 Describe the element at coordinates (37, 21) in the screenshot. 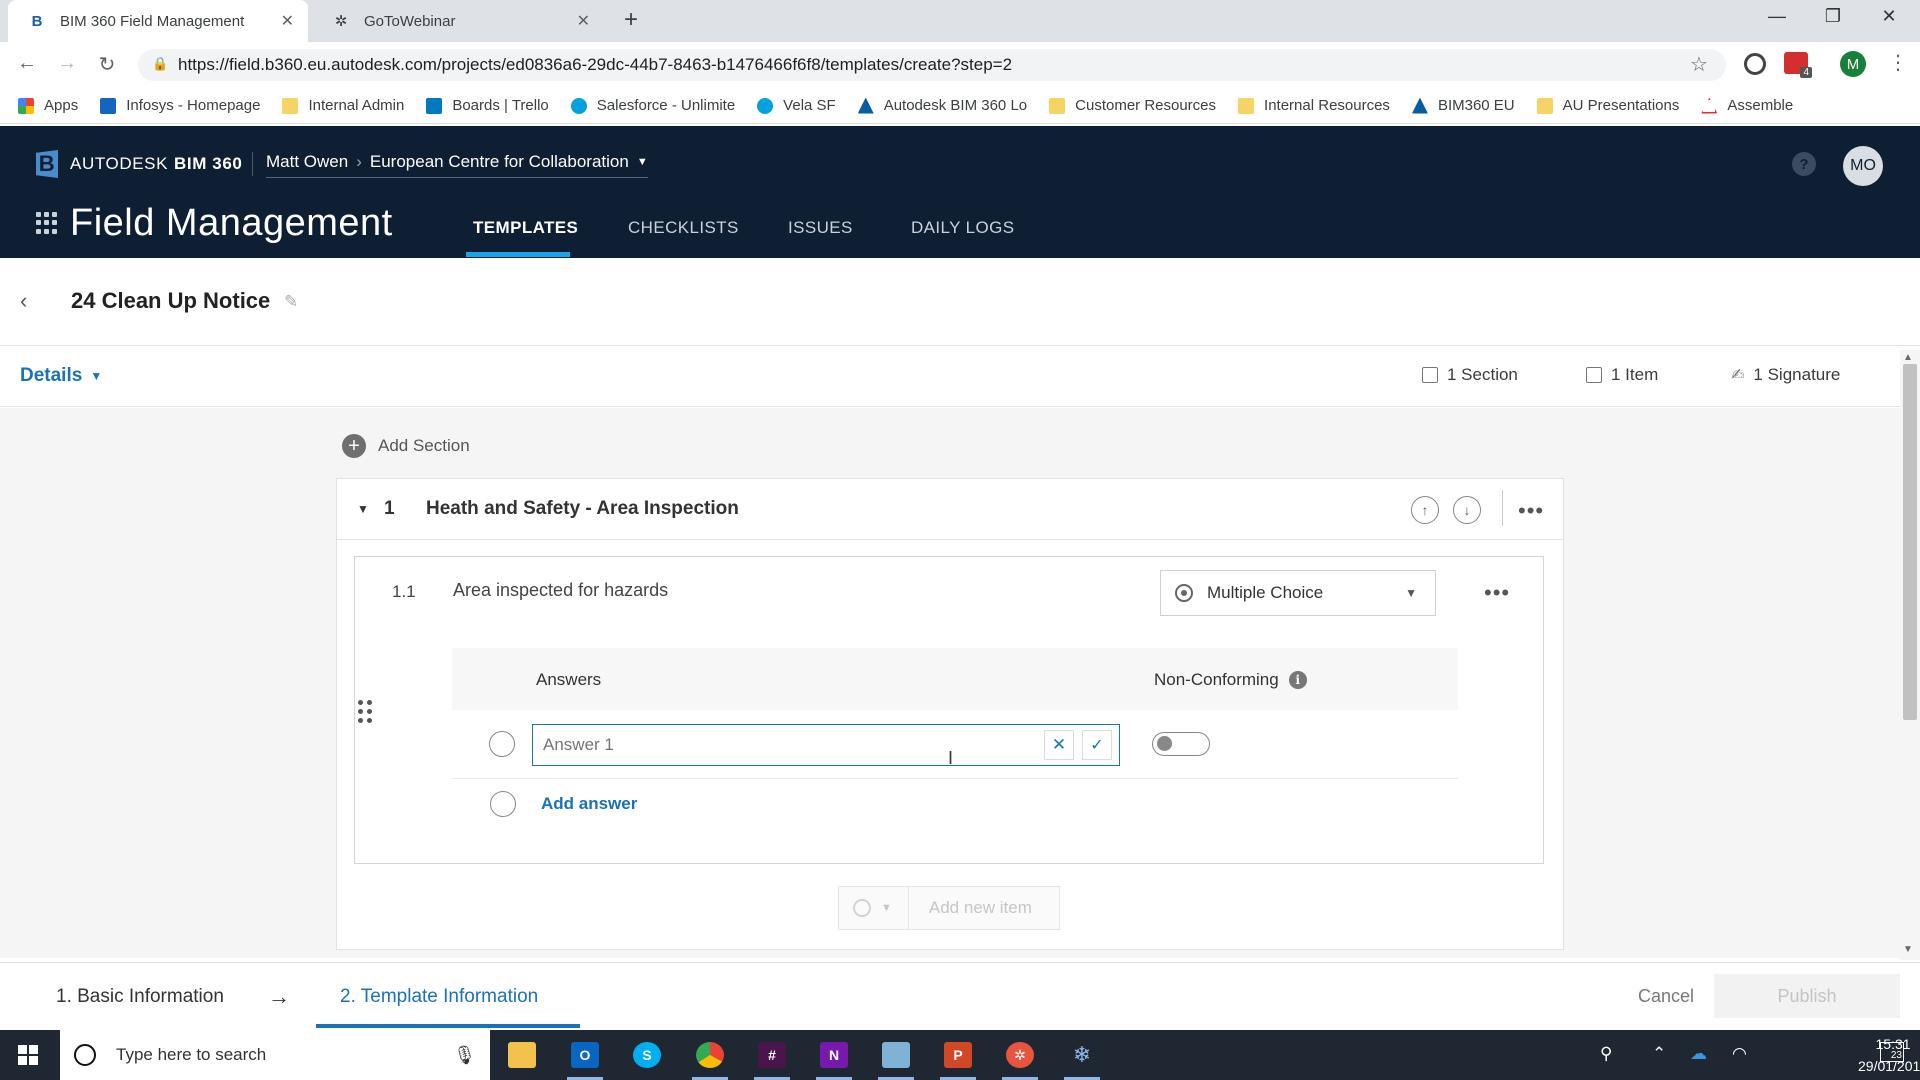

I see `bim360-favicon-icon: B` at that location.